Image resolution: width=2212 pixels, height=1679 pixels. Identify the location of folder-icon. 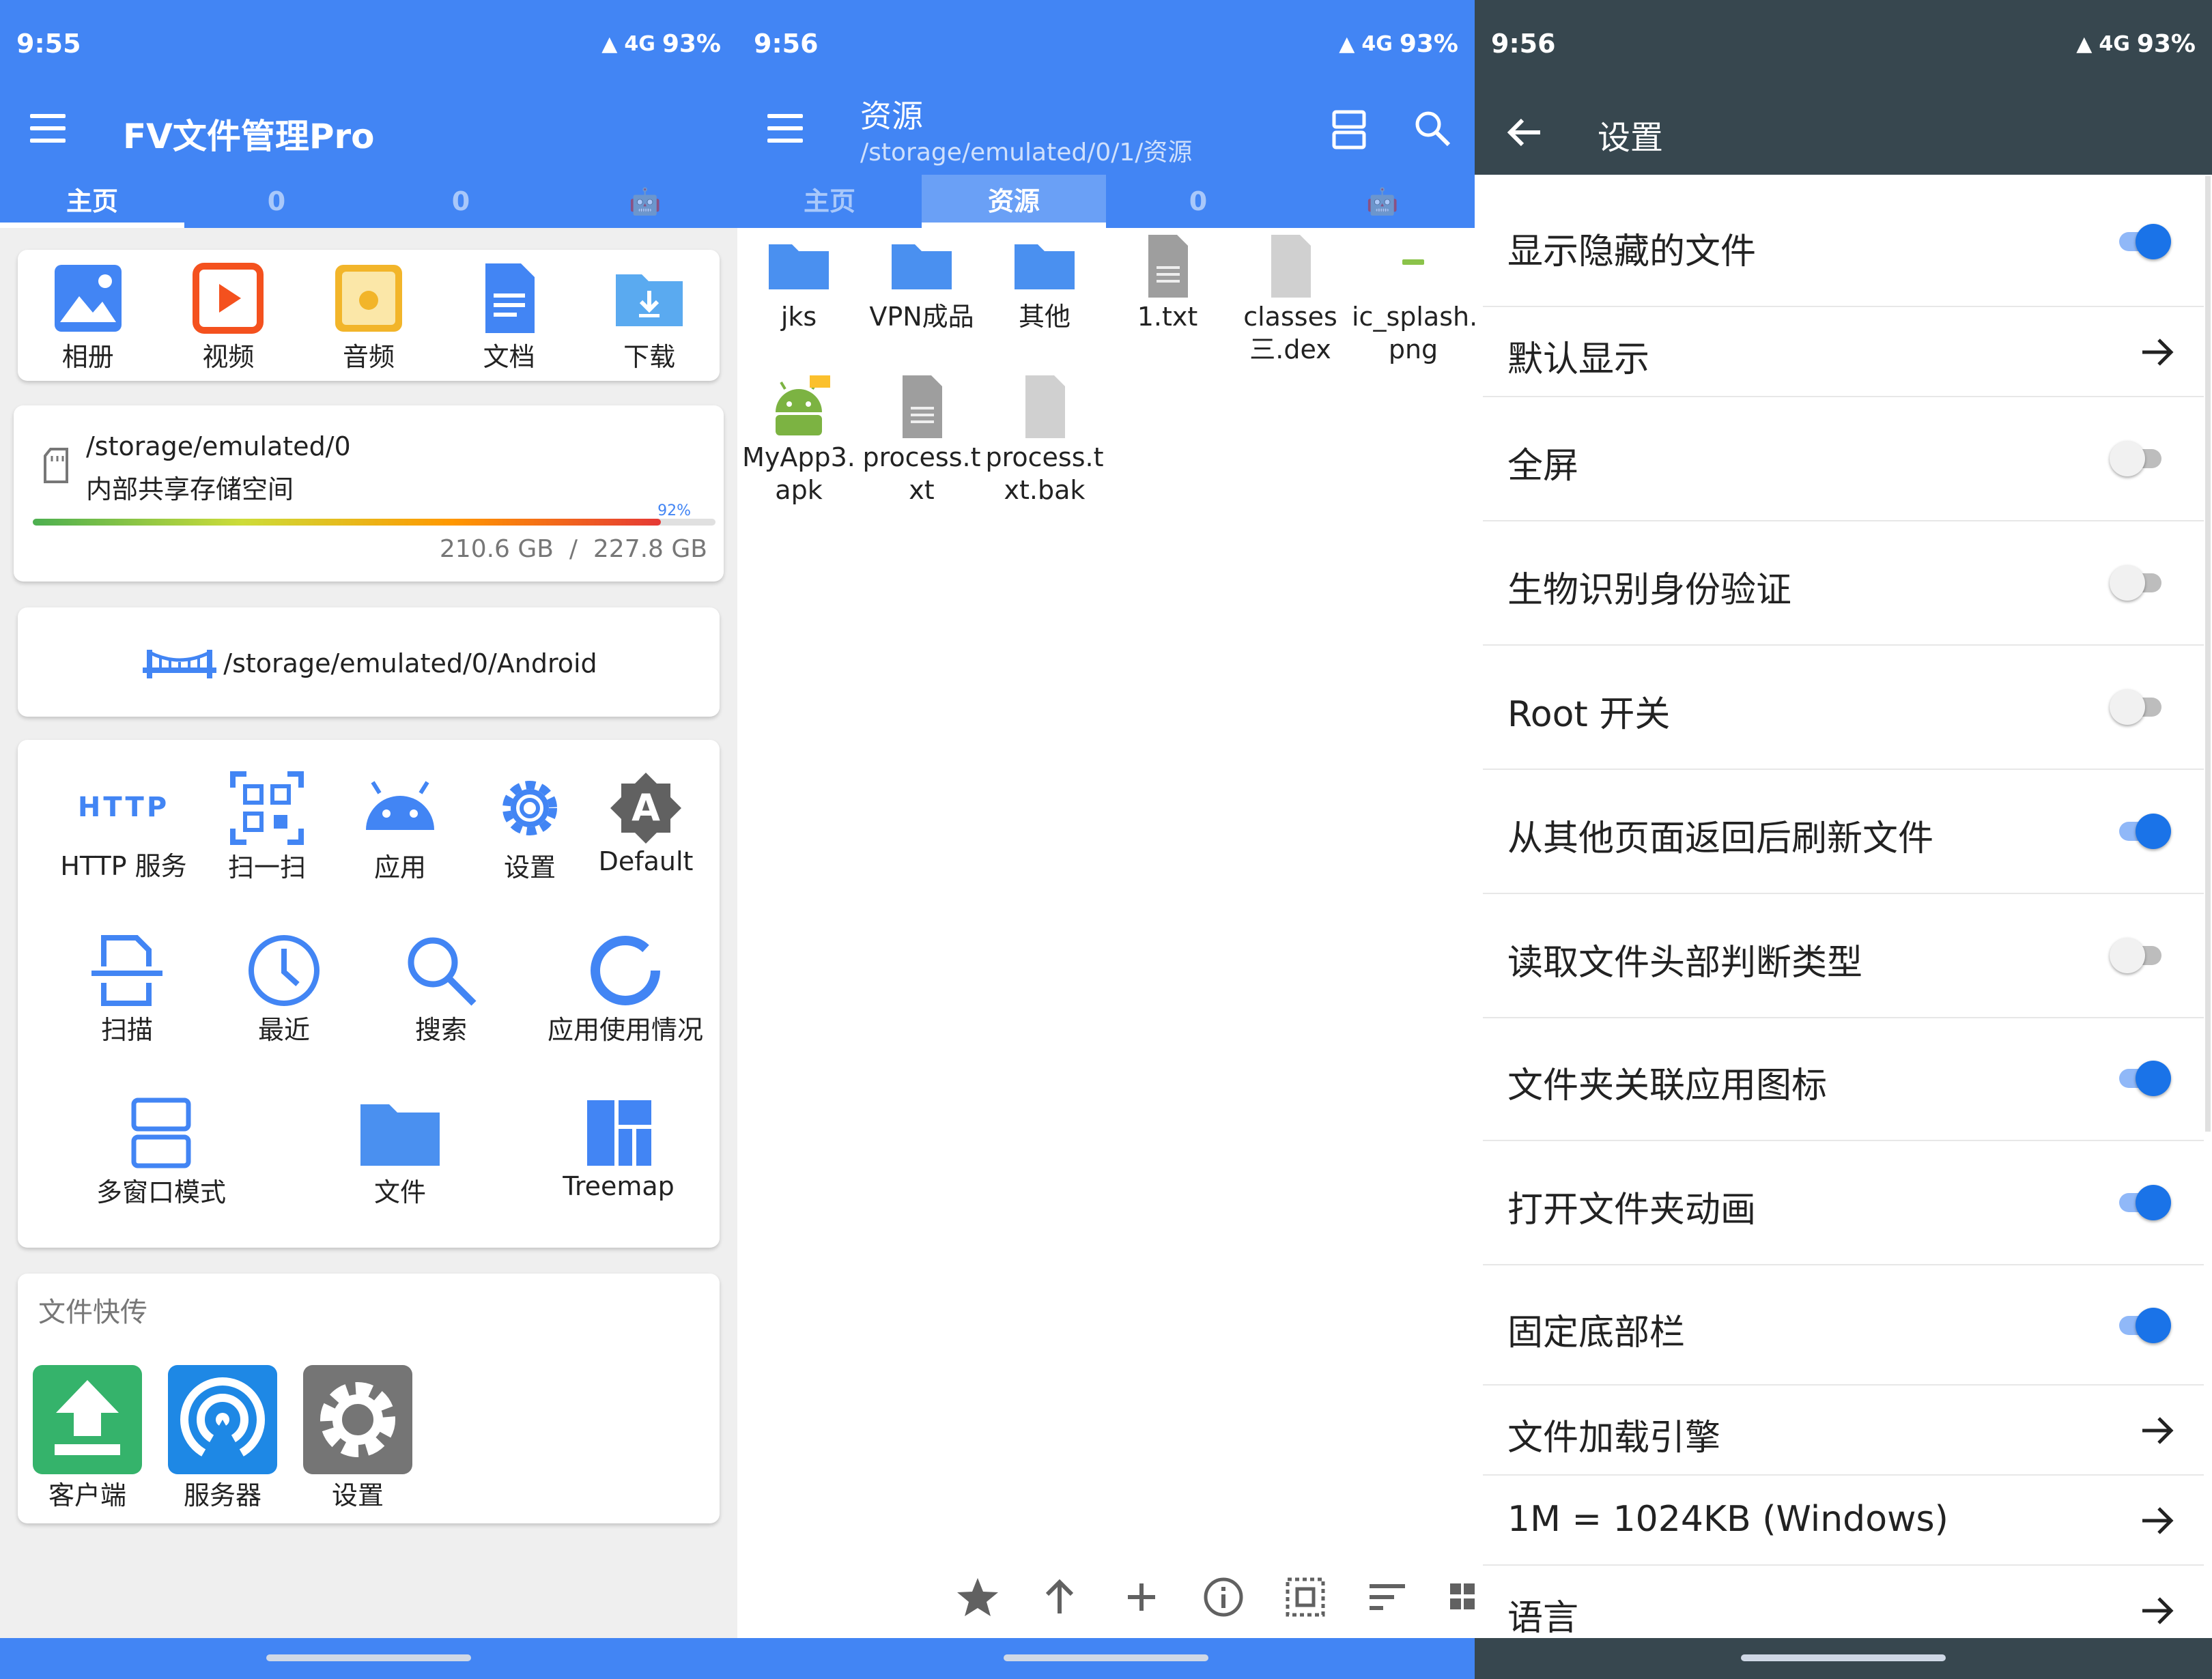
(799, 266).